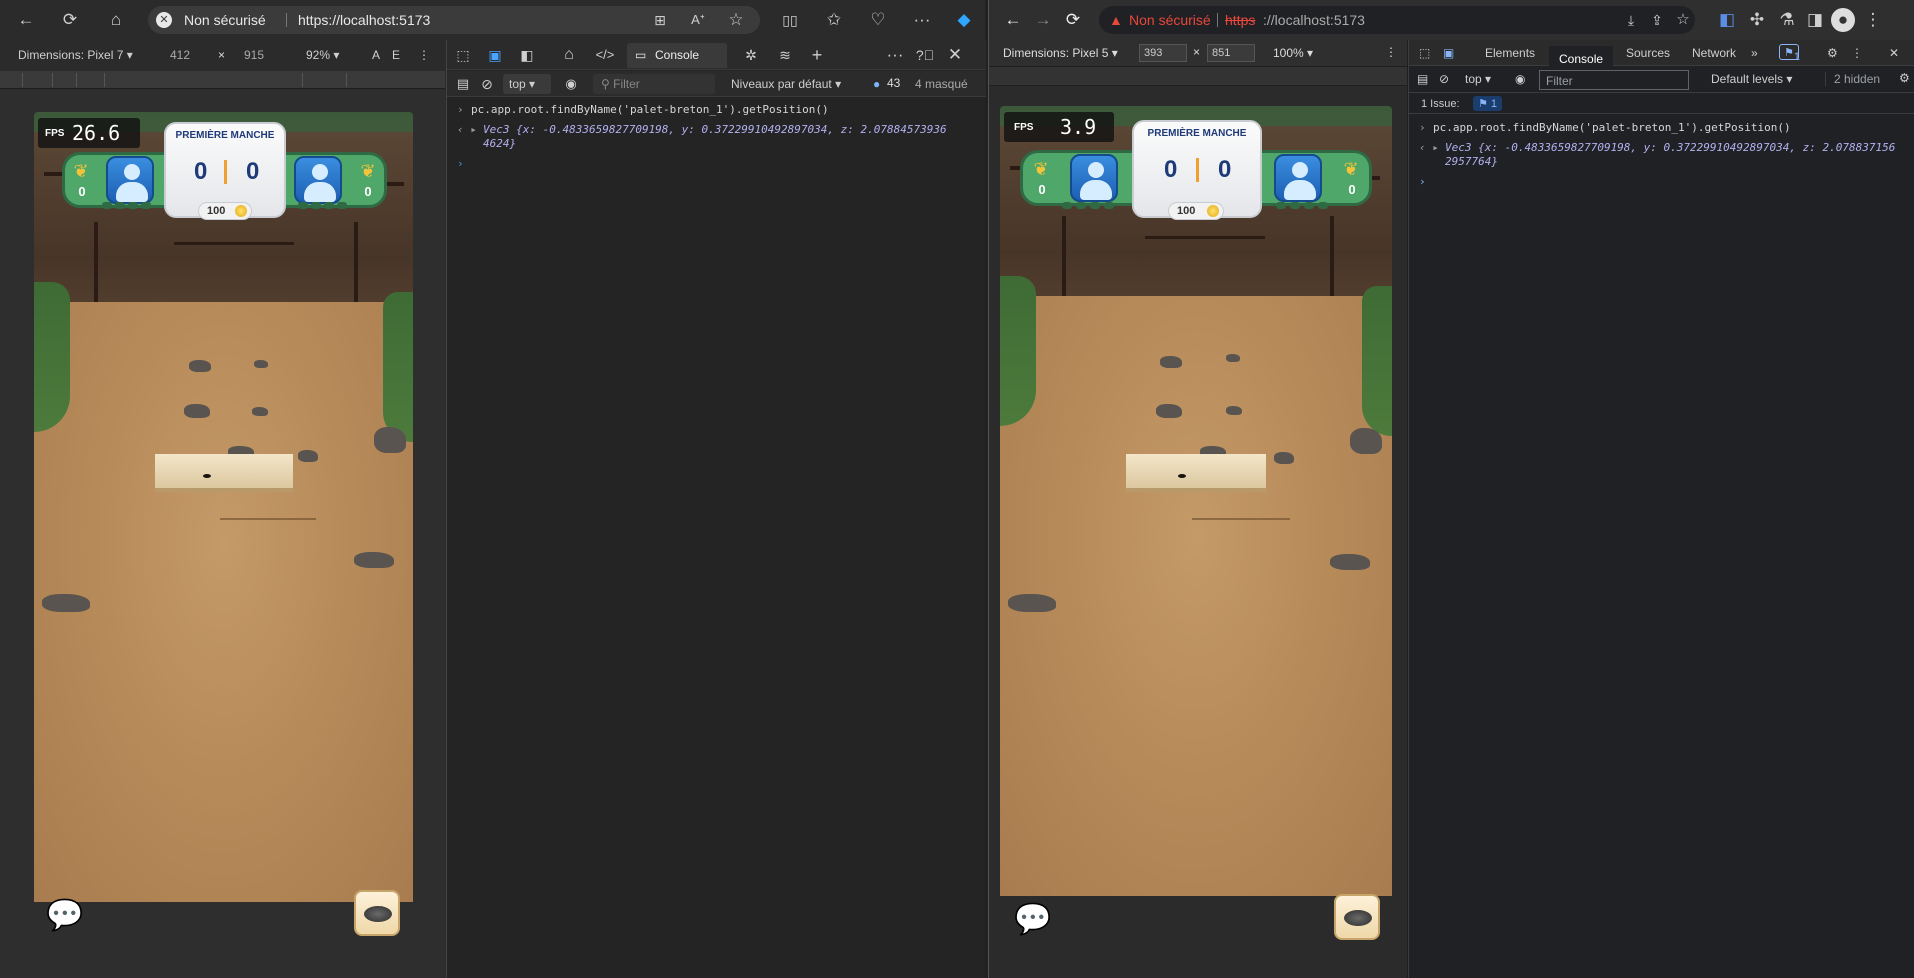 The height and width of the screenshot is (978, 1914). I want to click on device-toggle-icon: ▣, so click(1448, 53).